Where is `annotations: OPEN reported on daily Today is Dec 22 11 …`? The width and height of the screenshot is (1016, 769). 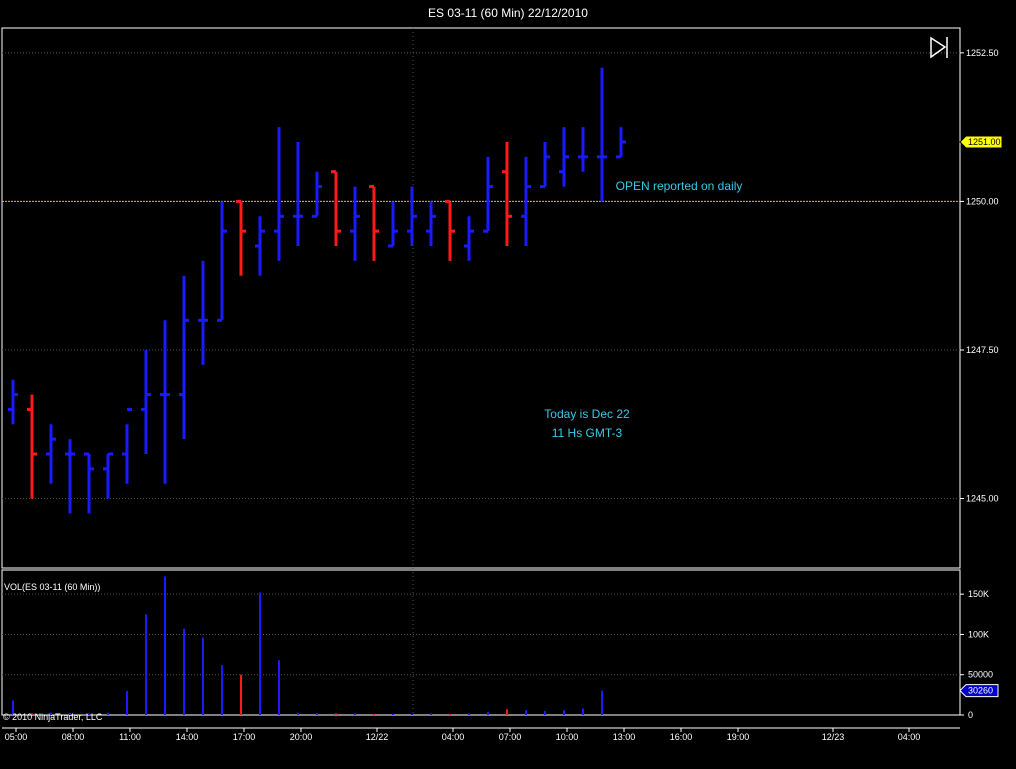
annotations: OPEN reported on daily Today is Dec 22 11 … is located at coordinates (643, 309).